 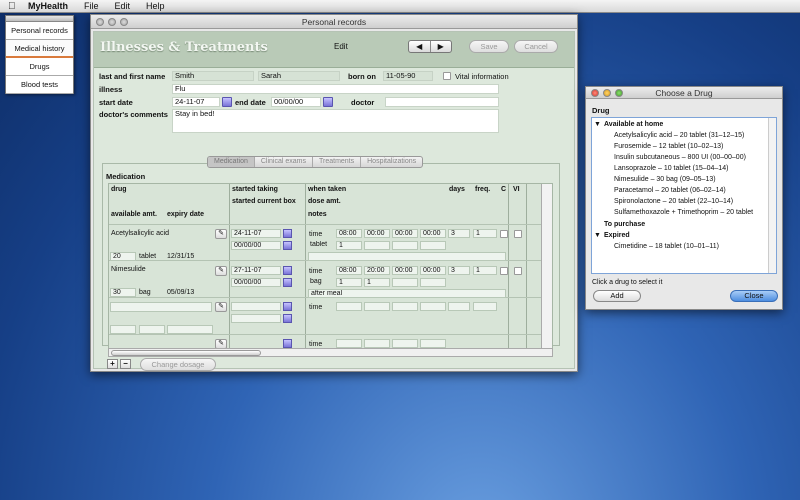 What do you see at coordinates (123, 6) in the screenshot?
I see `menu-edit: Edit` at bounding box center [123, 6].